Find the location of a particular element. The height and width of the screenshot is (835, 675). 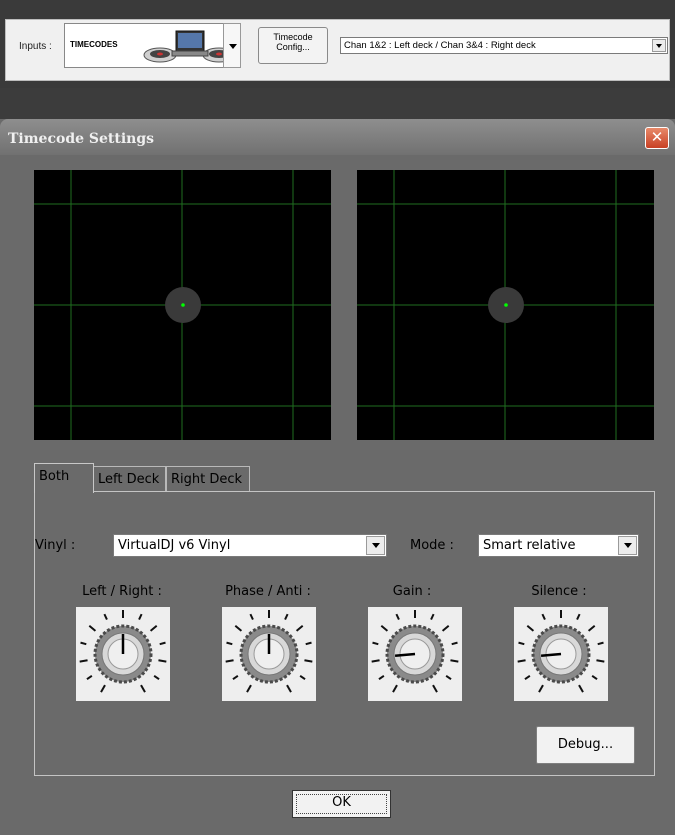

close-icon: ✕ is located at coordinates (657, 137).